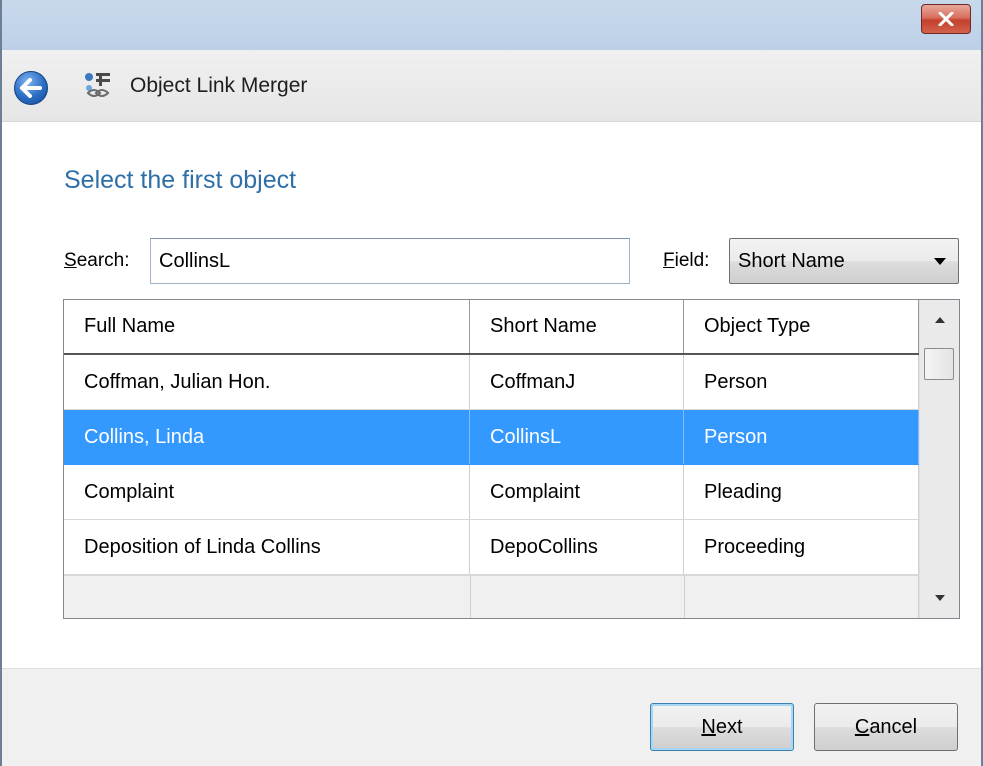 The image size is (983, 766). I want to click on cell-full-name: Collins, Linda, so click(267, 437).